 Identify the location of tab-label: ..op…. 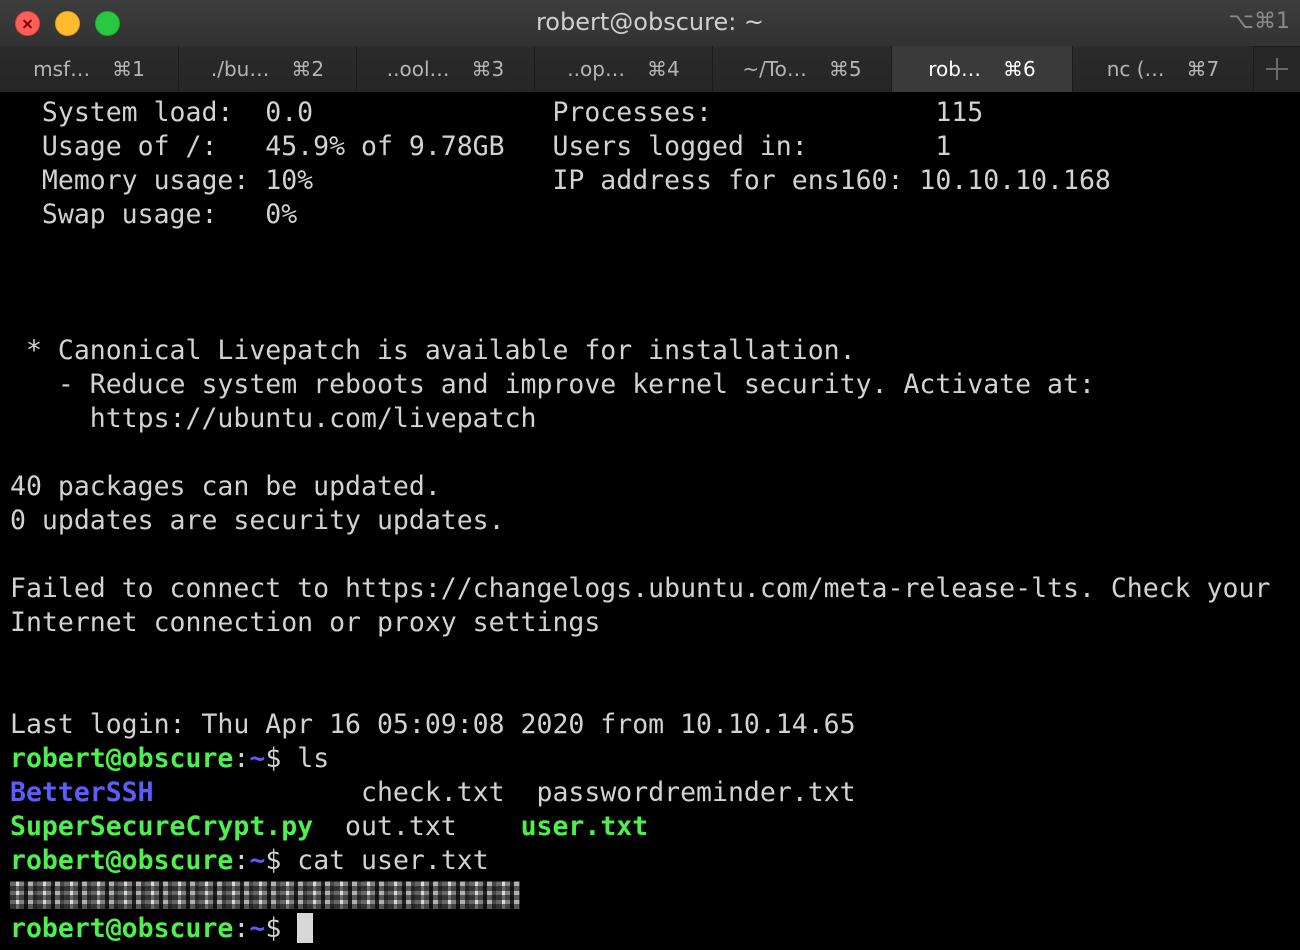
(596, 69).